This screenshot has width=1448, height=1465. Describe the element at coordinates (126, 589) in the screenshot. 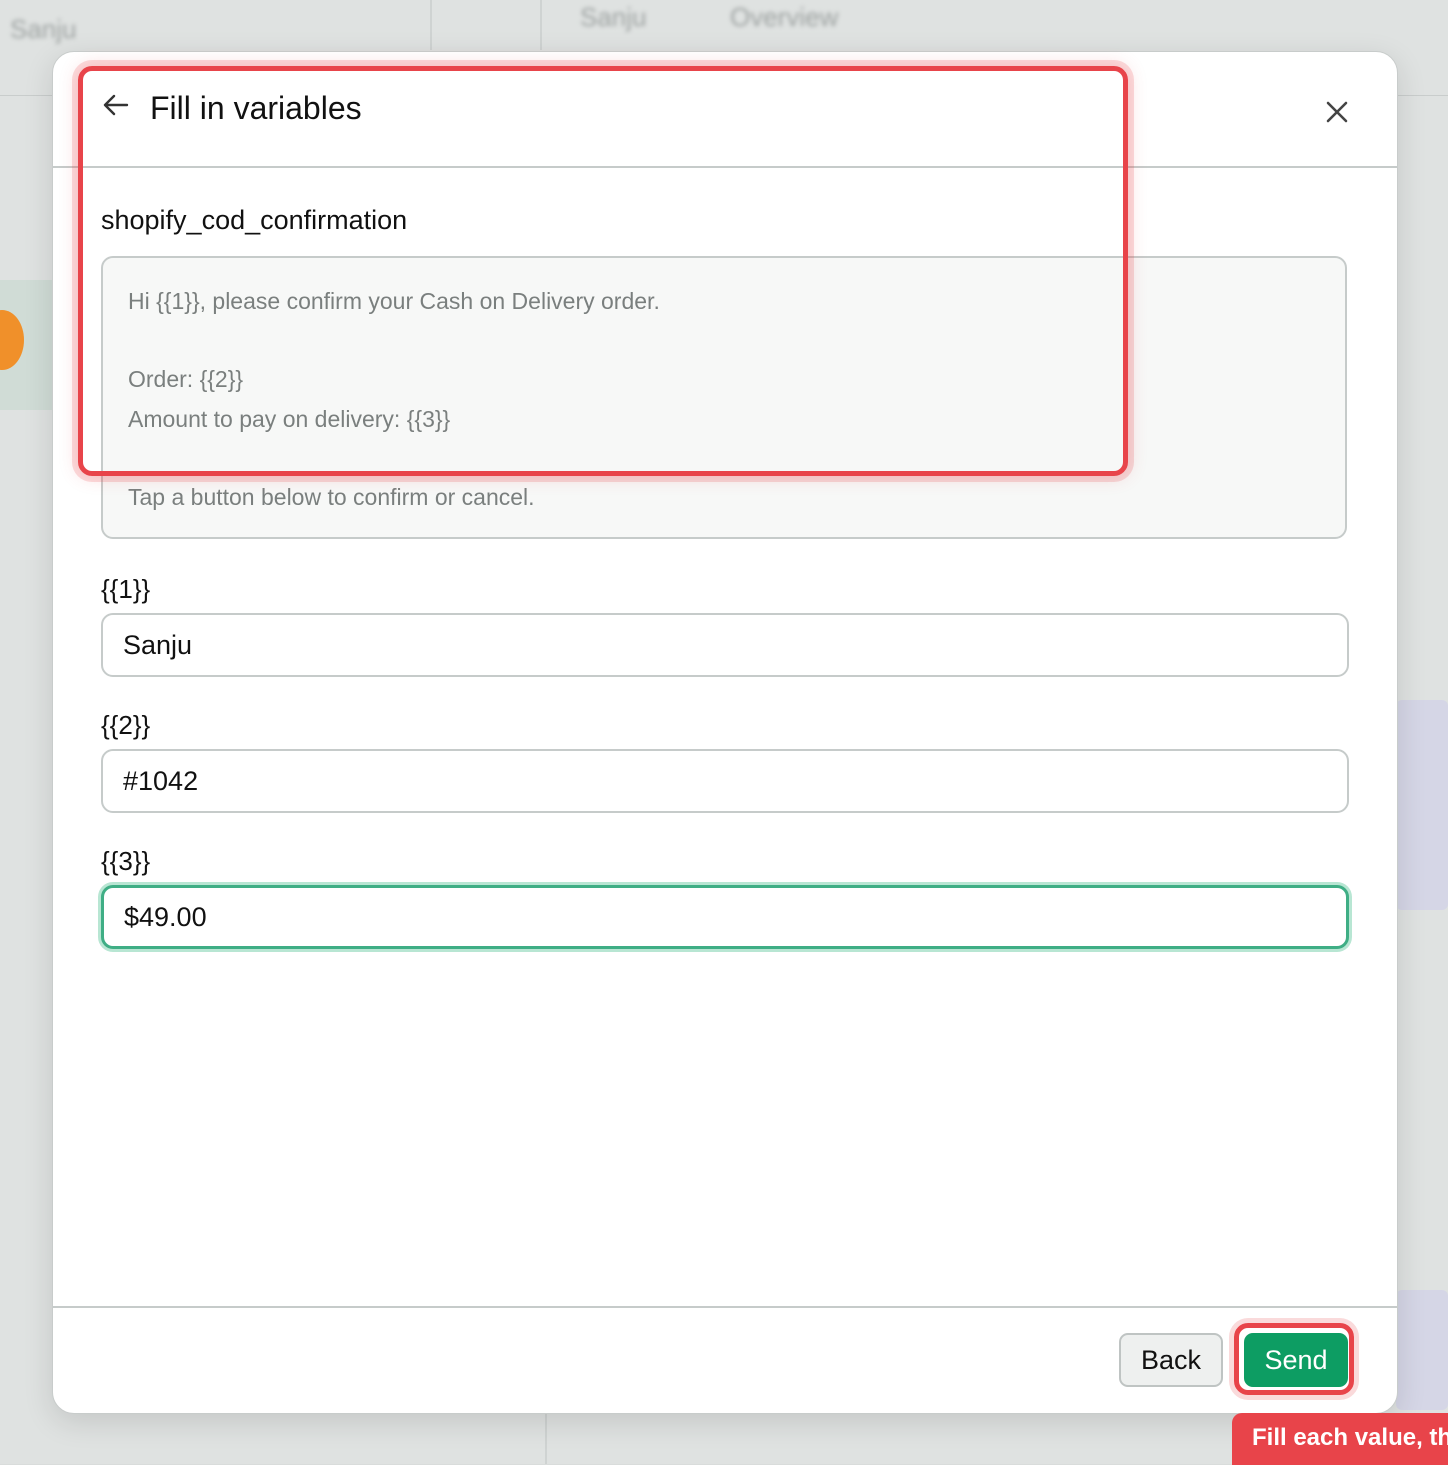

I see `variable-1-label: {{1}}` at that location.